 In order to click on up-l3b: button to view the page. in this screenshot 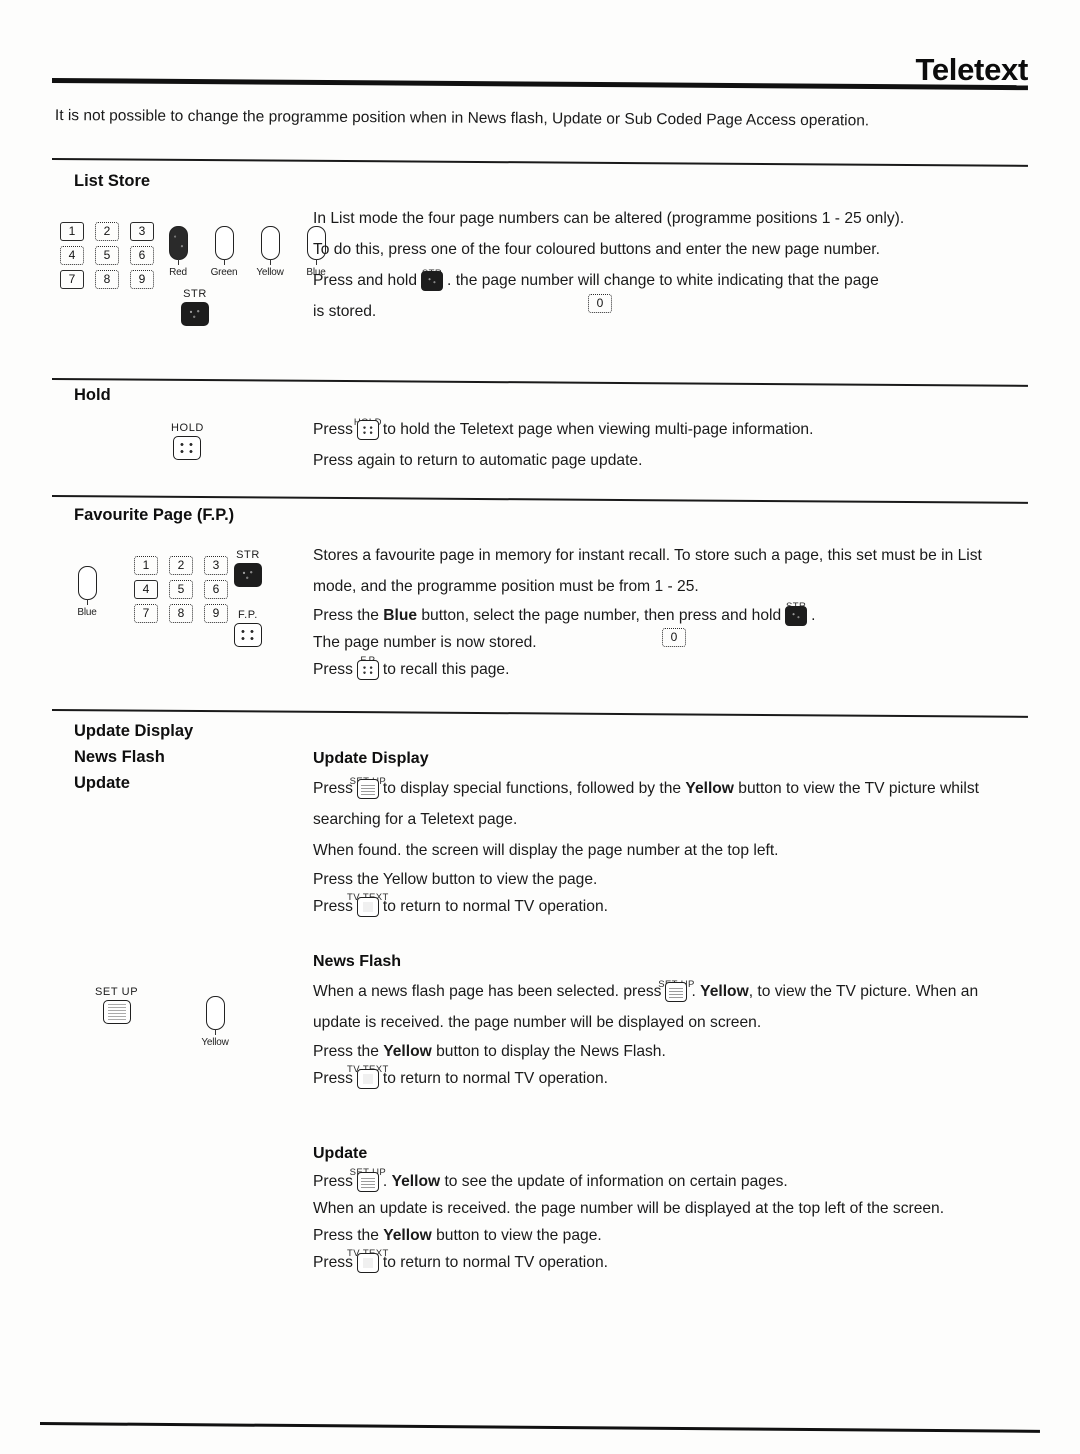, I will do `click(519, 1235)`.